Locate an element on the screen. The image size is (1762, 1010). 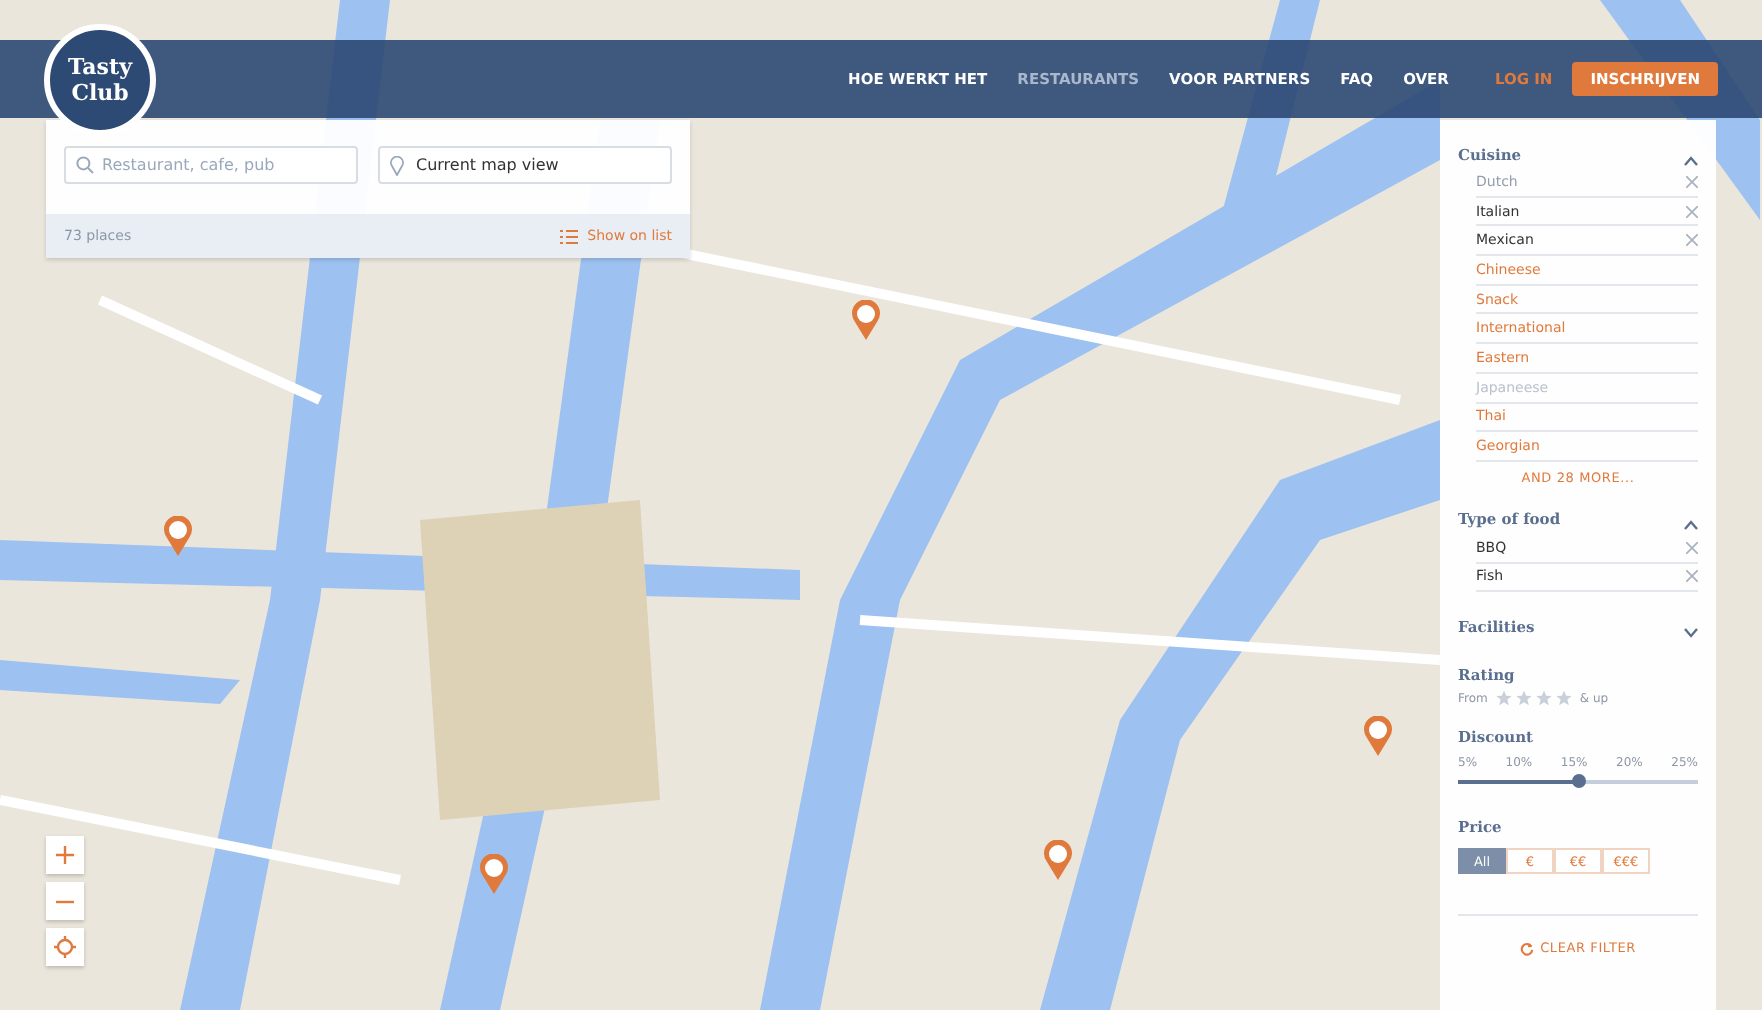
list-icon is located at coordinates (568, 236).